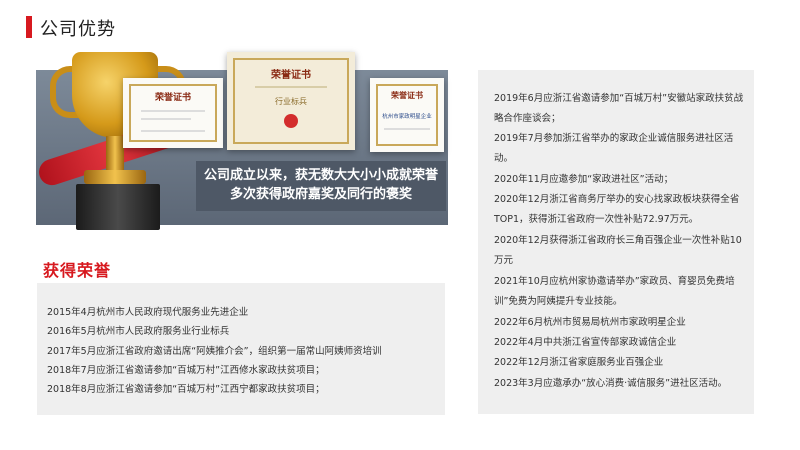 Image resolution: width=800 pixels, height=450 pixels. What do you see at coordinates (407, 95) in the screenshot?
I see `certificate-3-title: 荣誉证书` at bounding box center [407, 95].